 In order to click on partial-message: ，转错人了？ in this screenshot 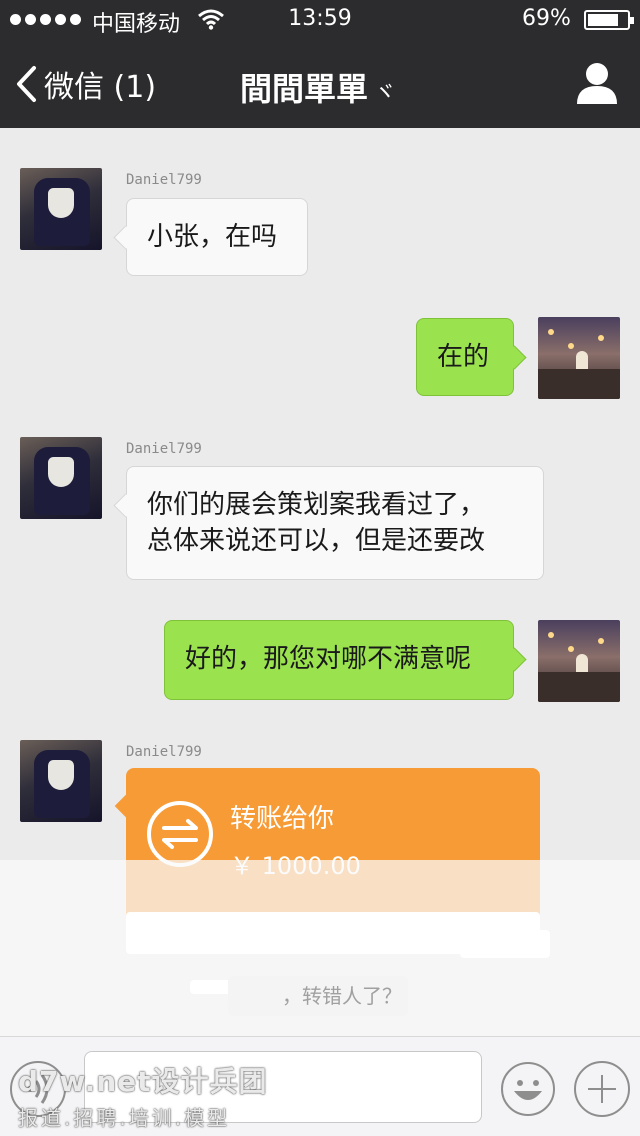, I will do `click(318, 996)`.